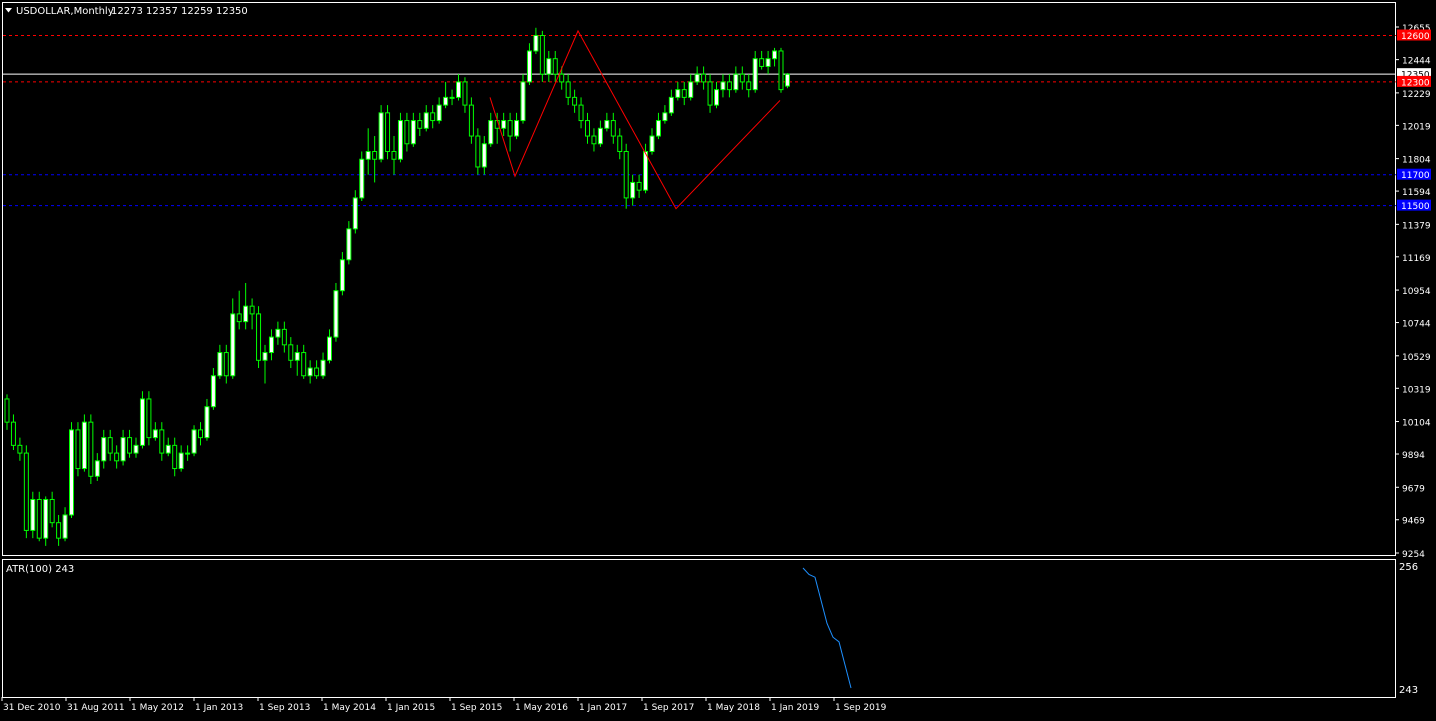  I want to click on atr-scale-top: 256, so click(1408, 567).